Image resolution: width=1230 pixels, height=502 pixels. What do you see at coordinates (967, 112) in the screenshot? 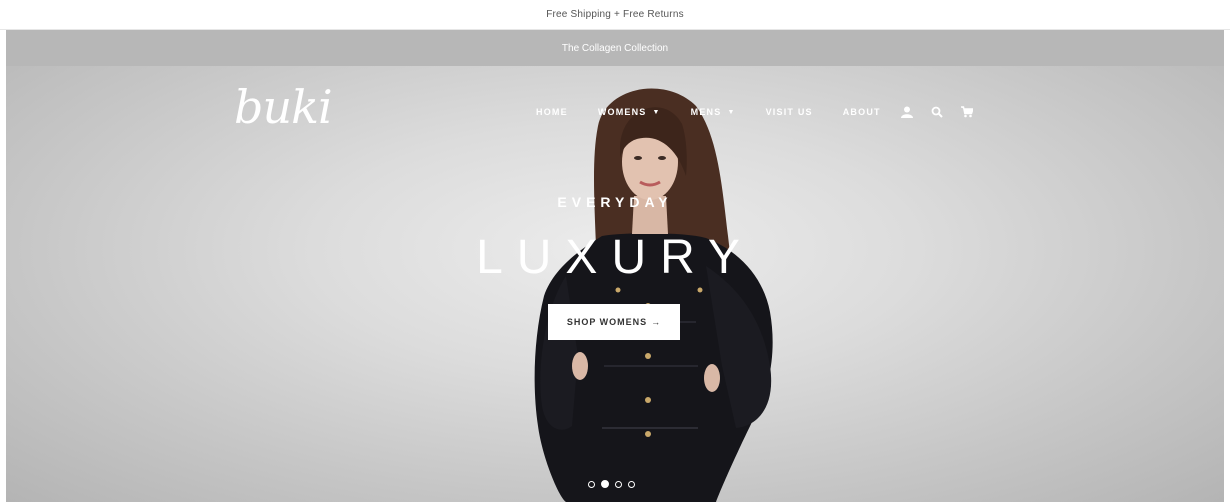
I see `cart-icon` at bounding box center [967, 112].